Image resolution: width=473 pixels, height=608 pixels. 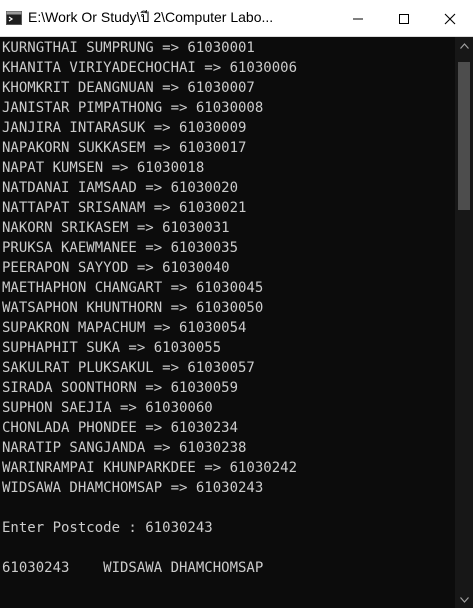 I want to click on output-line: KURNGTHAI SUMPRUNG => 61030001, so click(x=128, y=48).